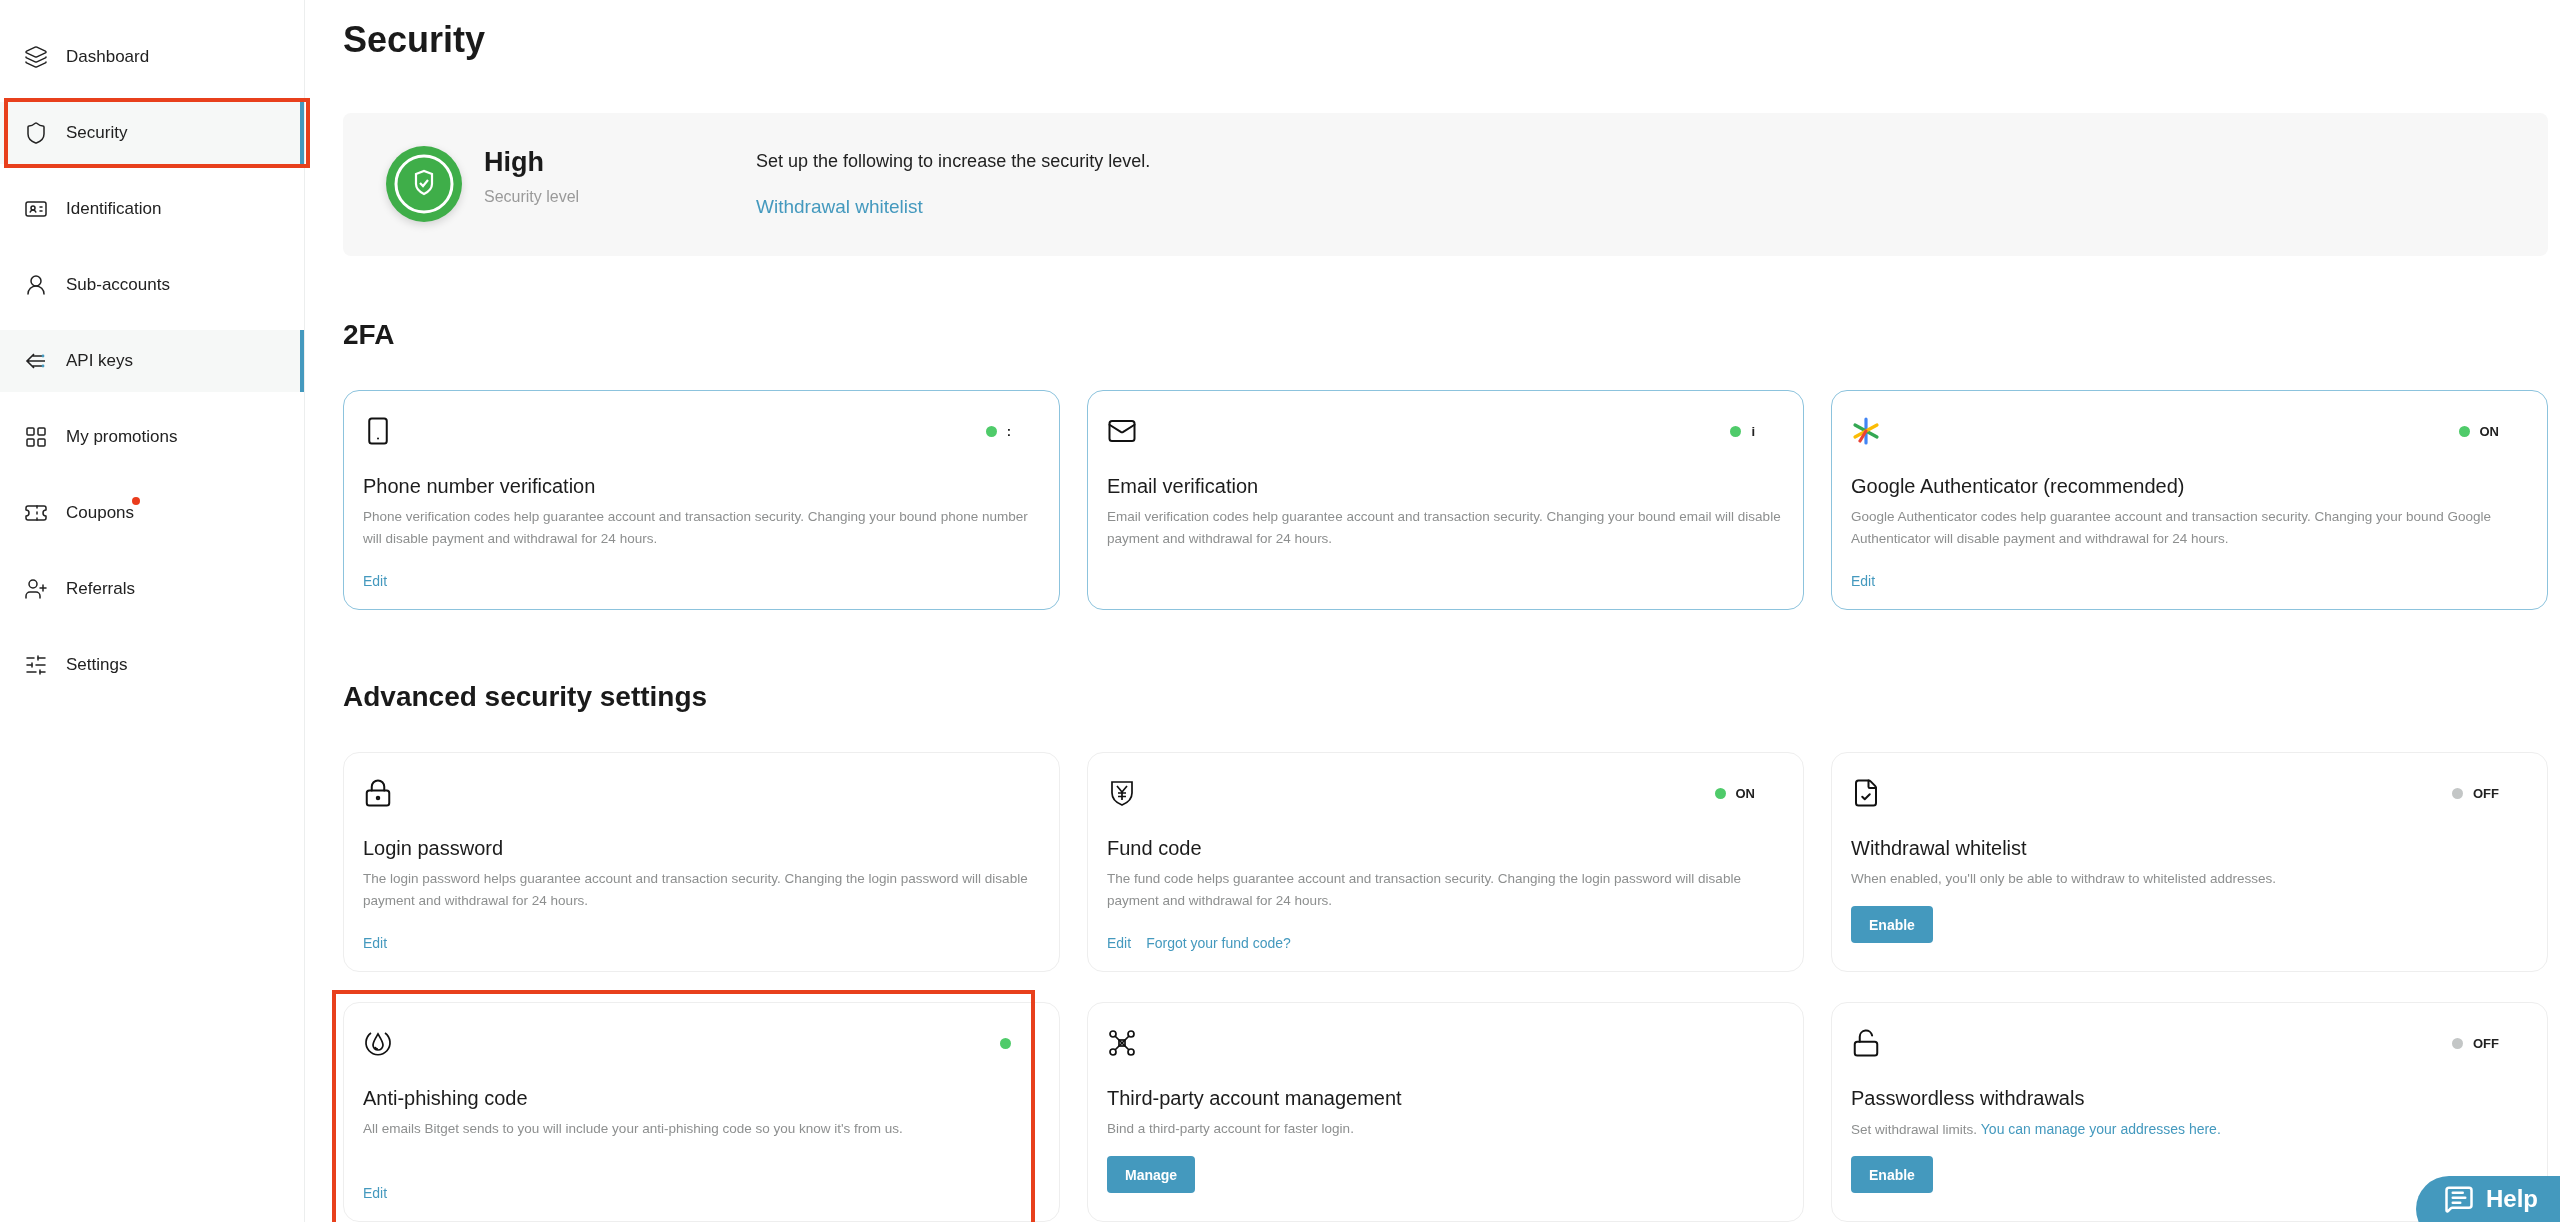  What do you see at coordinates (36, 133) in the screenshot?
I see `shield-icon` at bounding box center [36, 133].